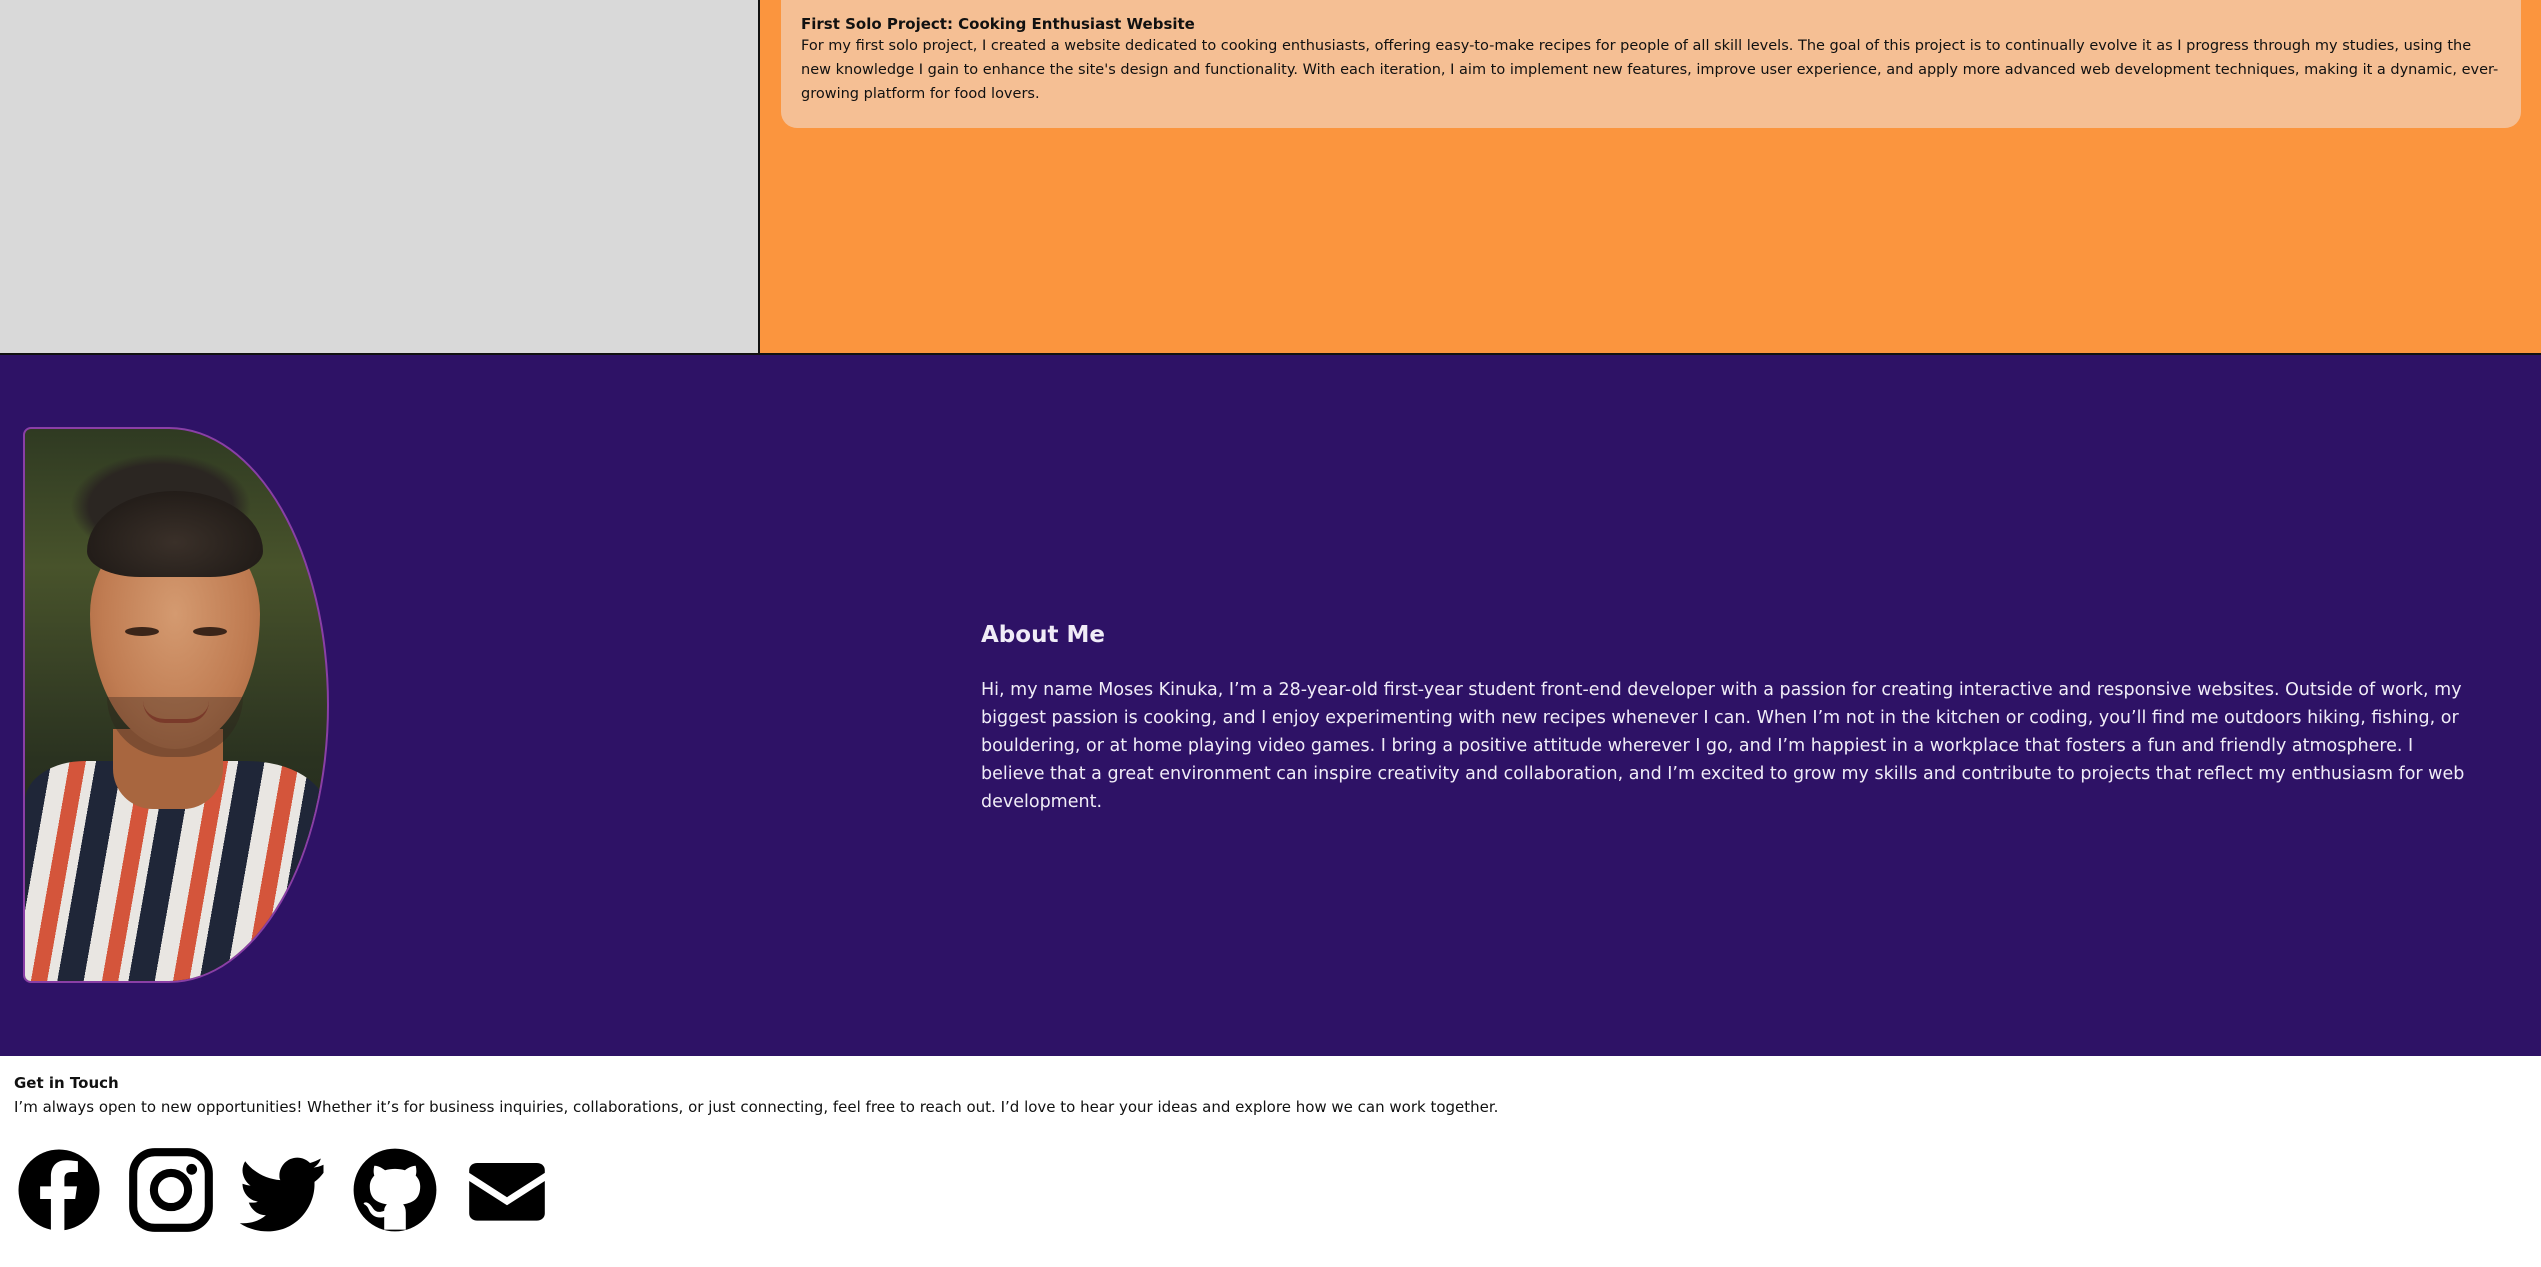  What do you see at coordinates (175, 534) in the screenshot?
I see `portrait-hair` at bounding box center [175, 534].